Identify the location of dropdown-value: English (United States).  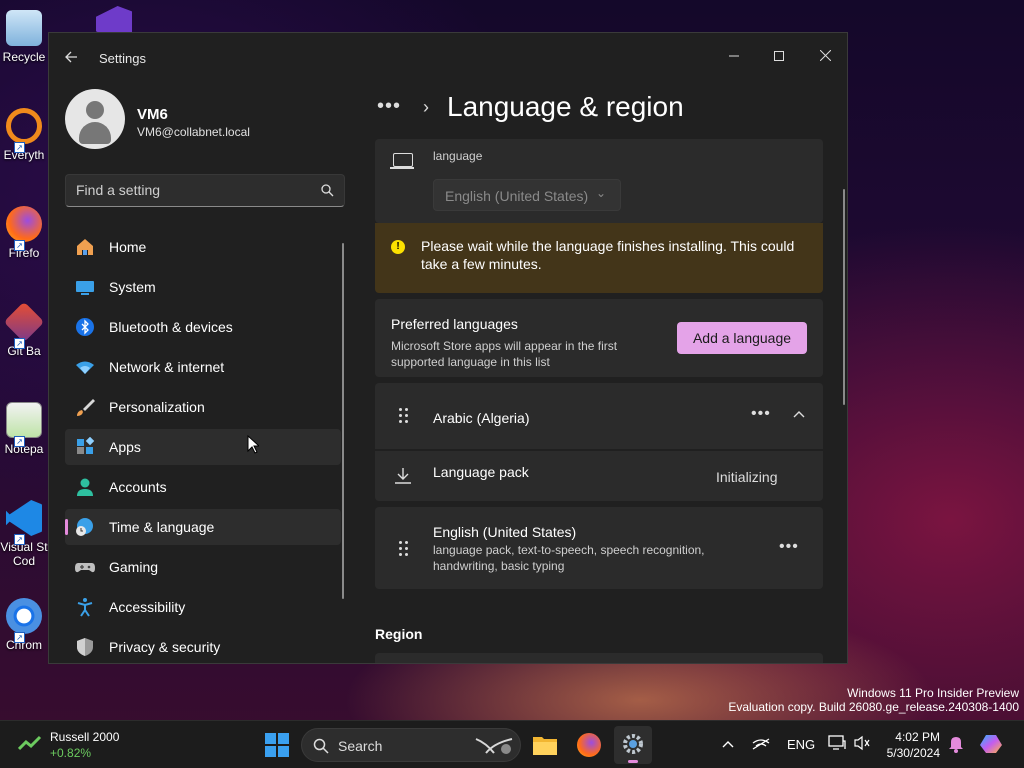
(517, 196).